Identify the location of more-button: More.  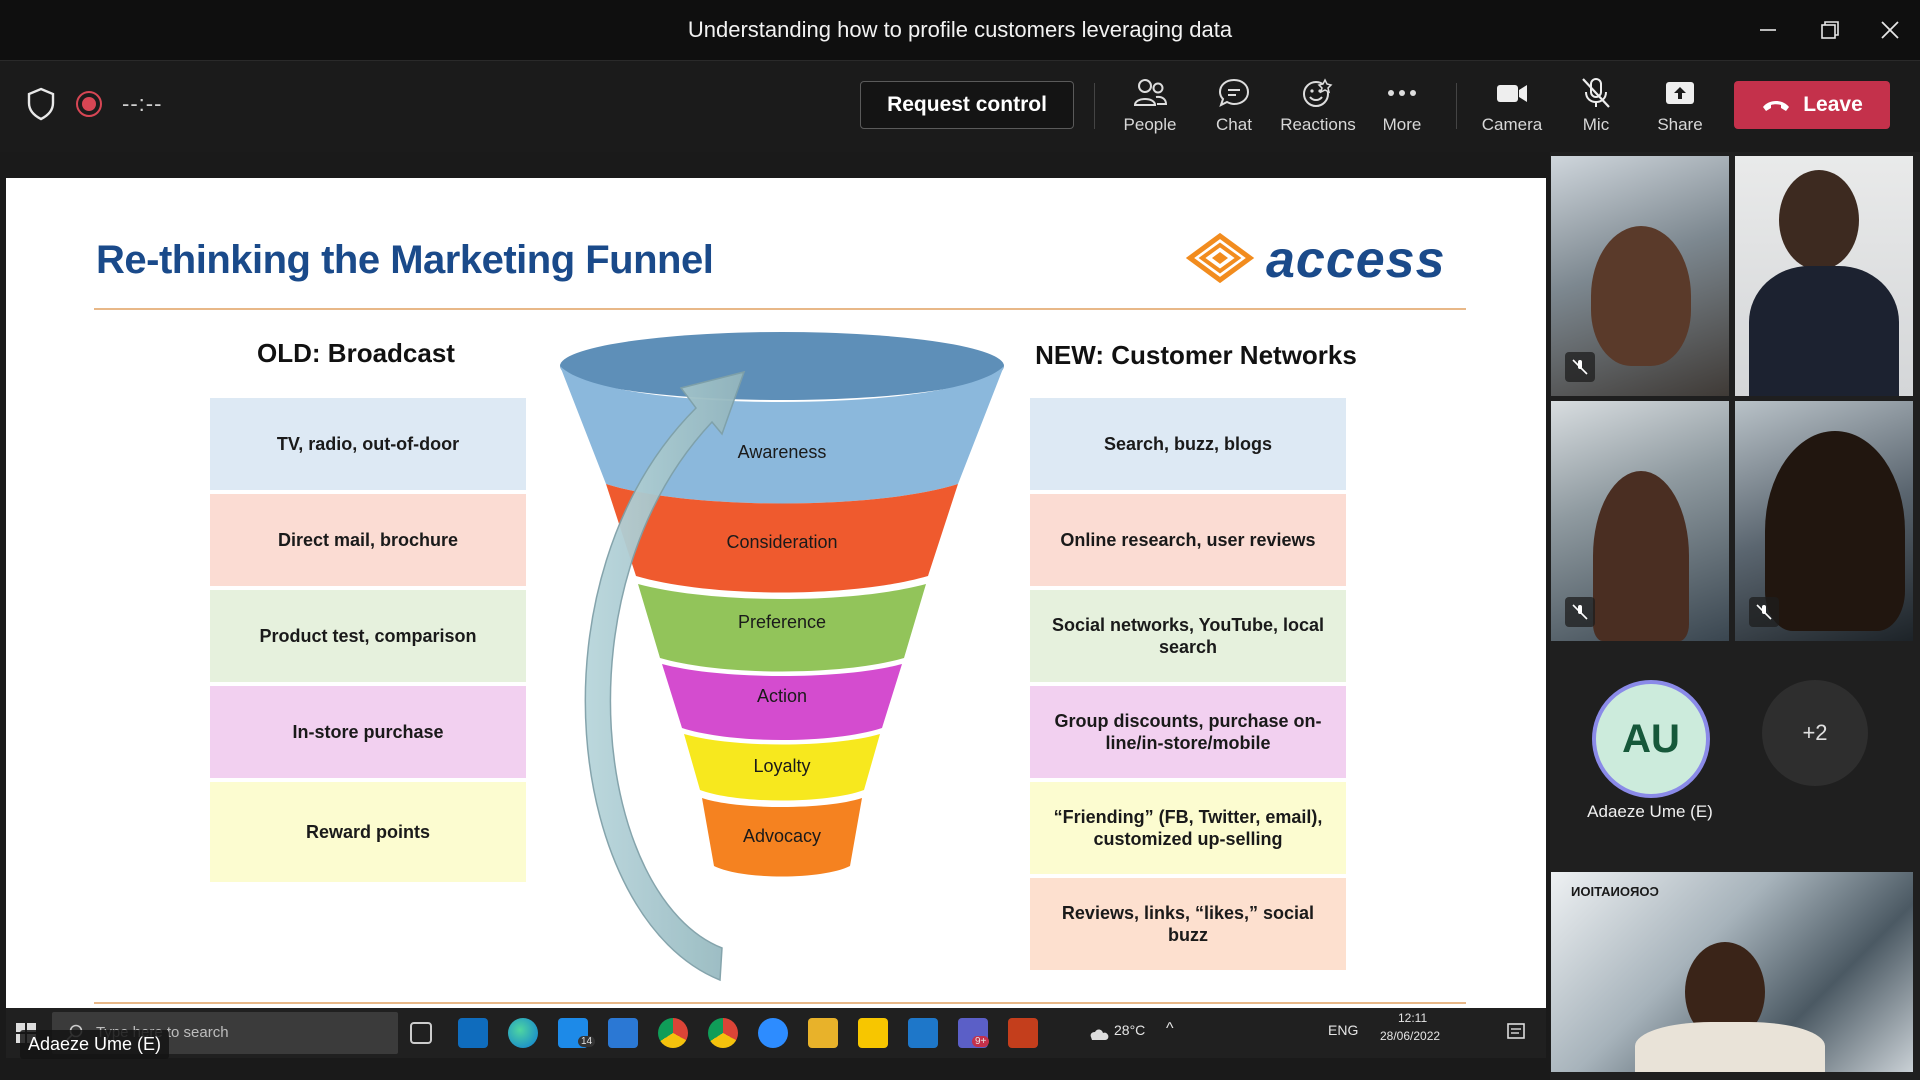
(1402, 110).